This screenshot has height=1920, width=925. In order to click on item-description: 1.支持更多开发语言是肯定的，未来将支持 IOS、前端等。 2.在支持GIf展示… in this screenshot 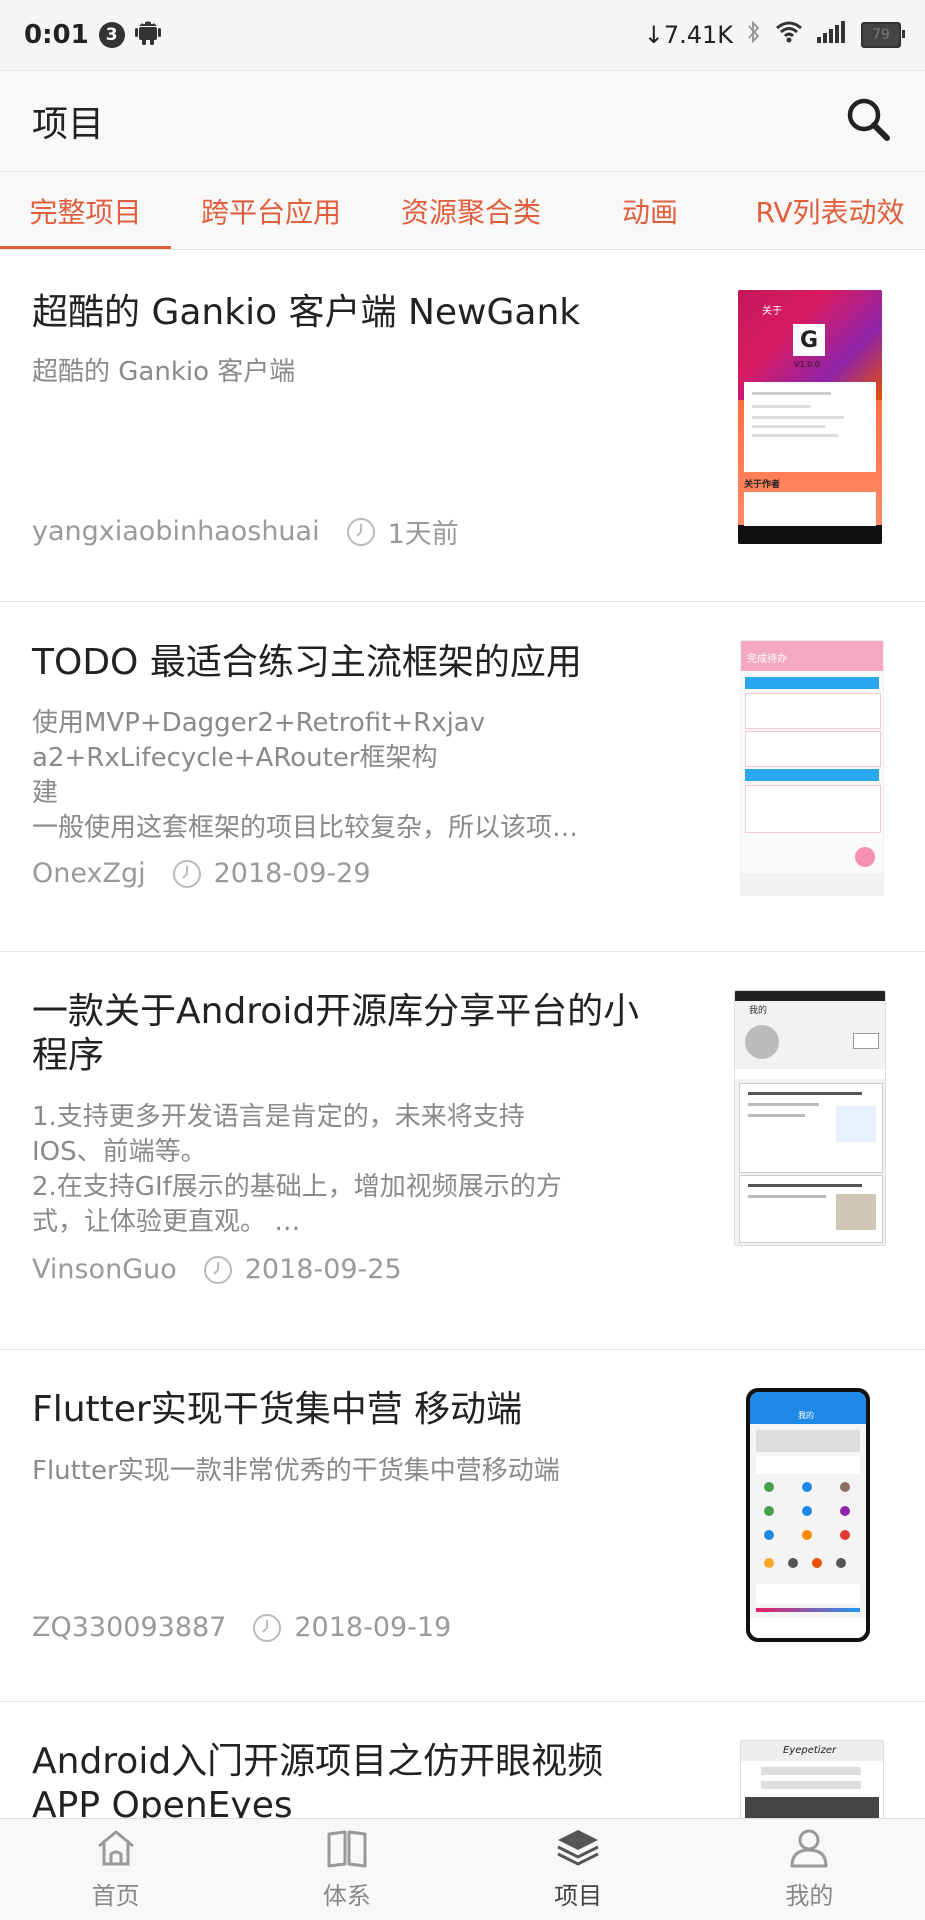, I will do `click(297, 1169)`.